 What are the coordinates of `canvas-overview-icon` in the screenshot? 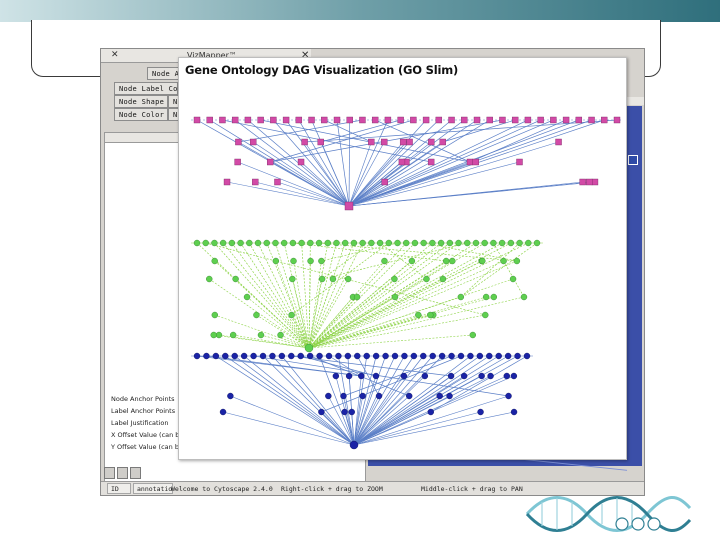 It's located at (633, 160).